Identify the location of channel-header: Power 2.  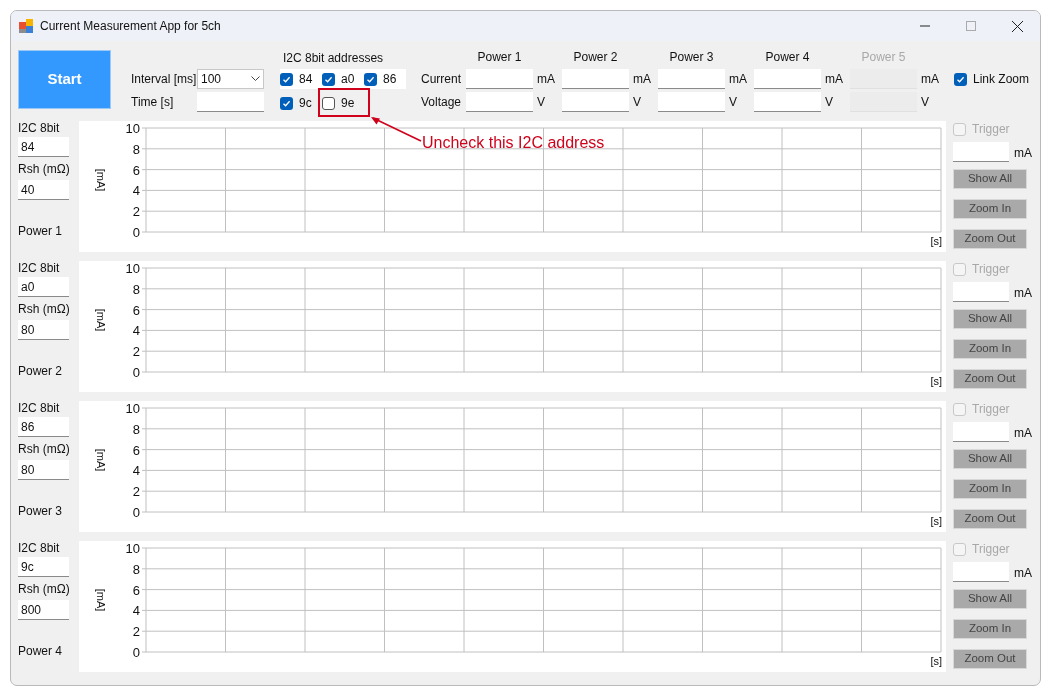
(595, 57).